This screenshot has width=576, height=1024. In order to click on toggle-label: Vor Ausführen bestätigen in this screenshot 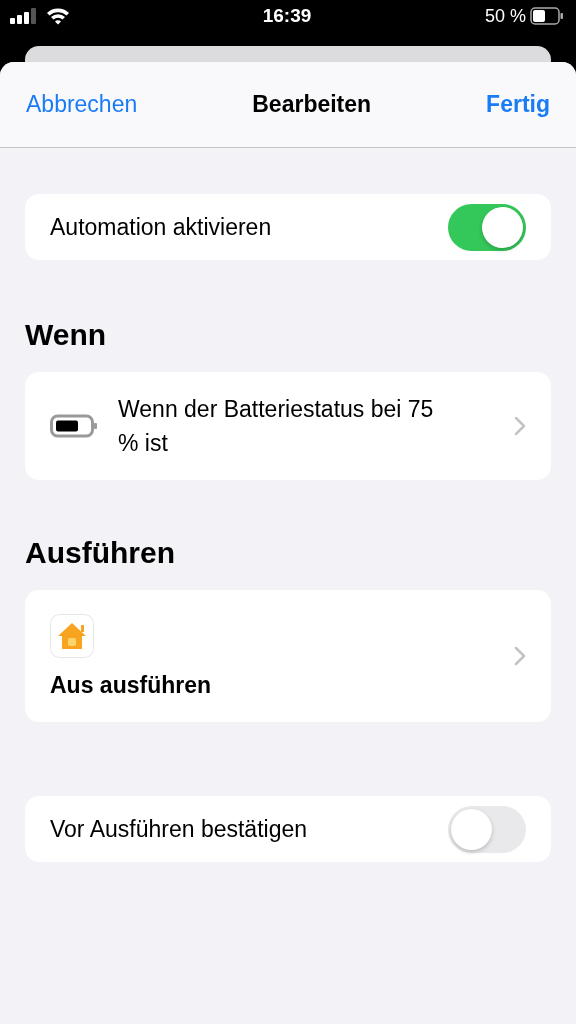, I will do `click(179, 829)`.